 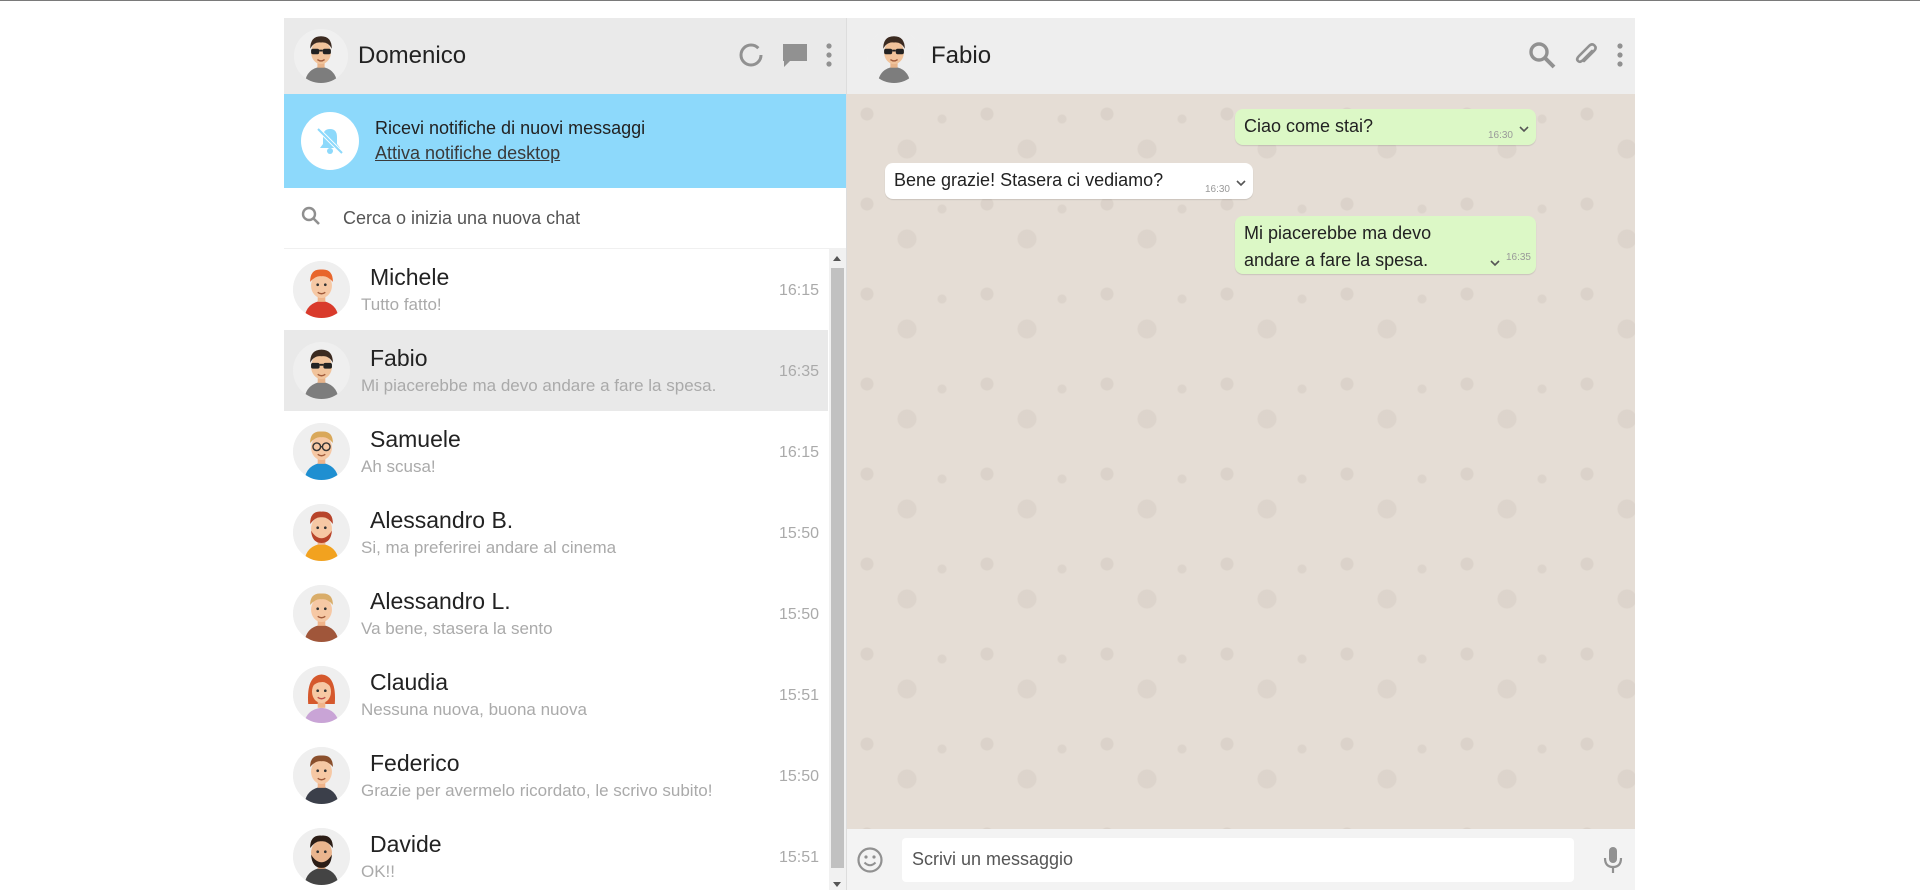 I want to click on chat-title: Fabio, so click(x=961, y=56).